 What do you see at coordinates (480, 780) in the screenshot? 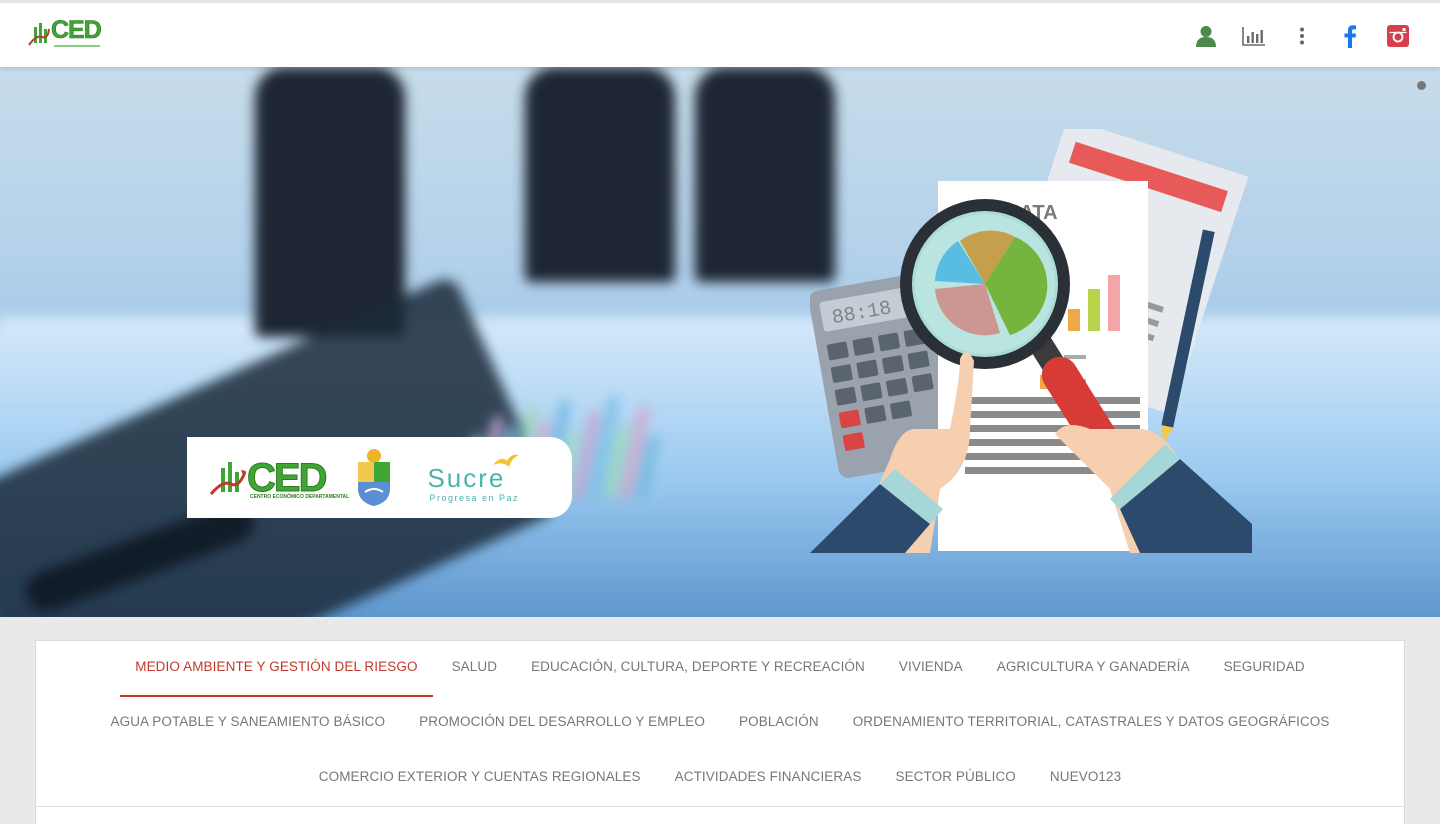
I see `category-comercio-exterior: COMERCIO EXTERIOR Y CUENTAS REGIONALES` at bounding box center [480, 780].